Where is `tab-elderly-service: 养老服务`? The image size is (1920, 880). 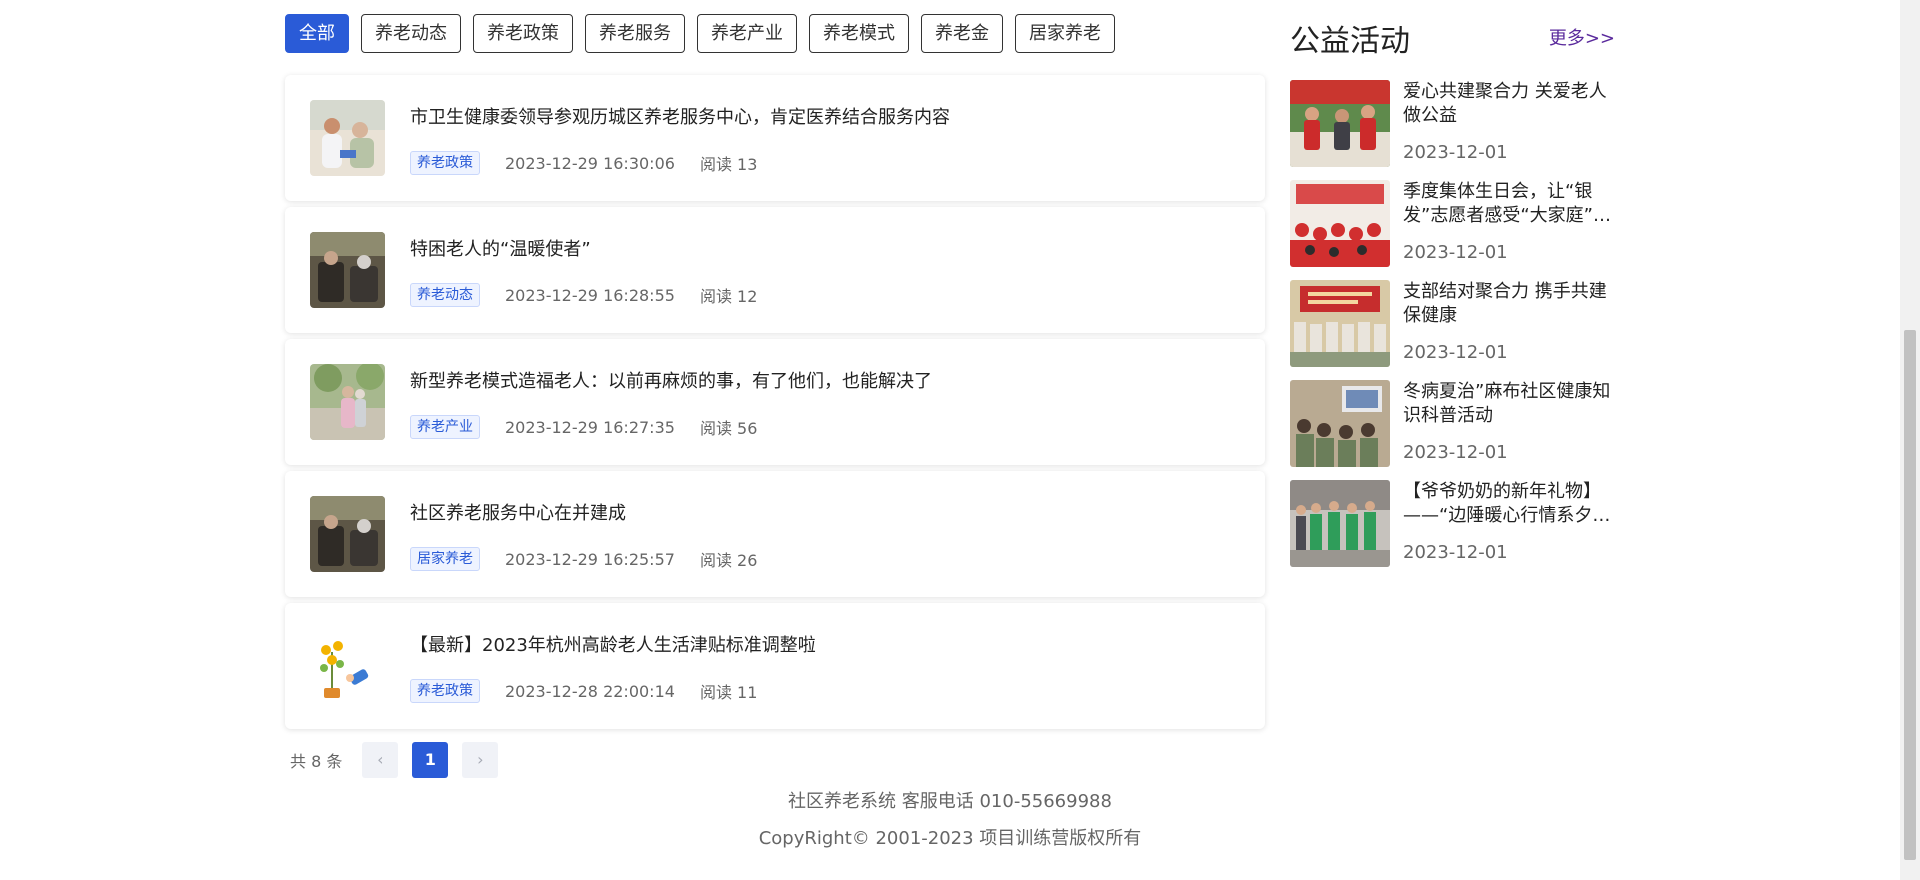 tab-elderly-service: 养老服务 is located at coordinates (635, 33).